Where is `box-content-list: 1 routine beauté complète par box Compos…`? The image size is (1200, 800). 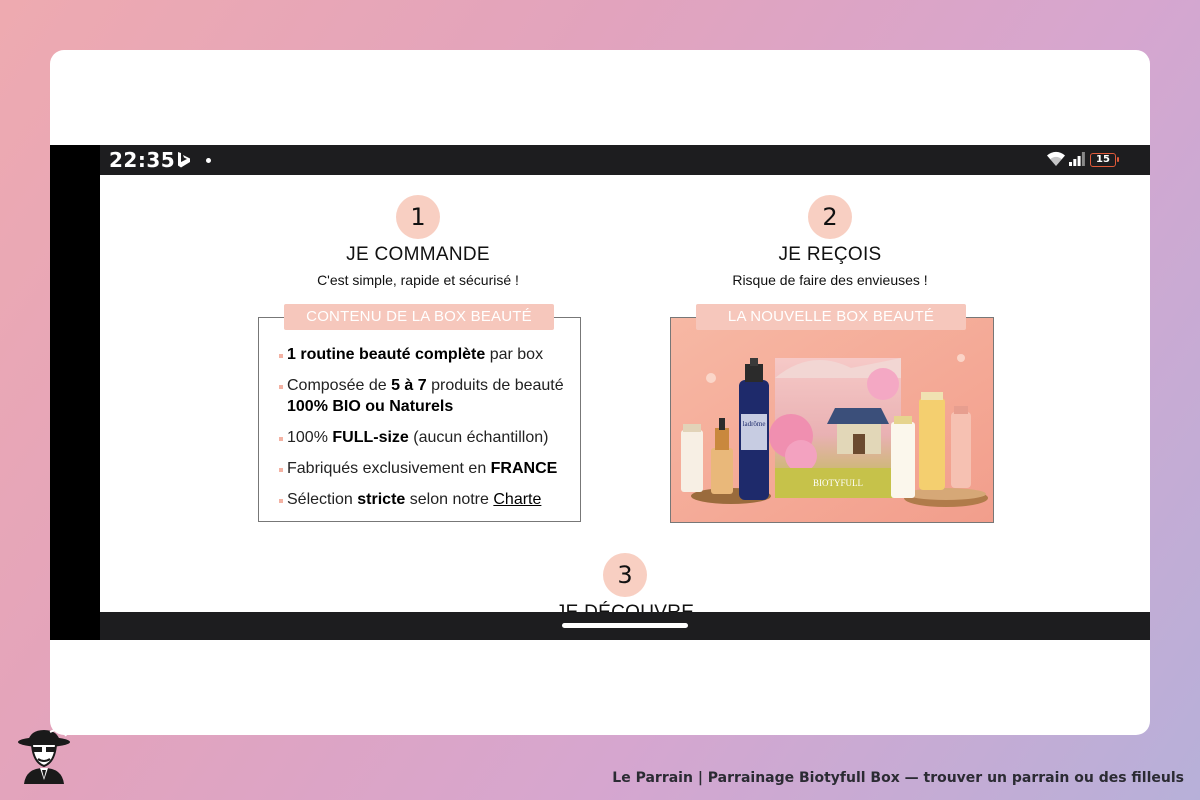 box-content-list: 1 routine beauté complète par box Compos… is located at coordinates (424, 432).